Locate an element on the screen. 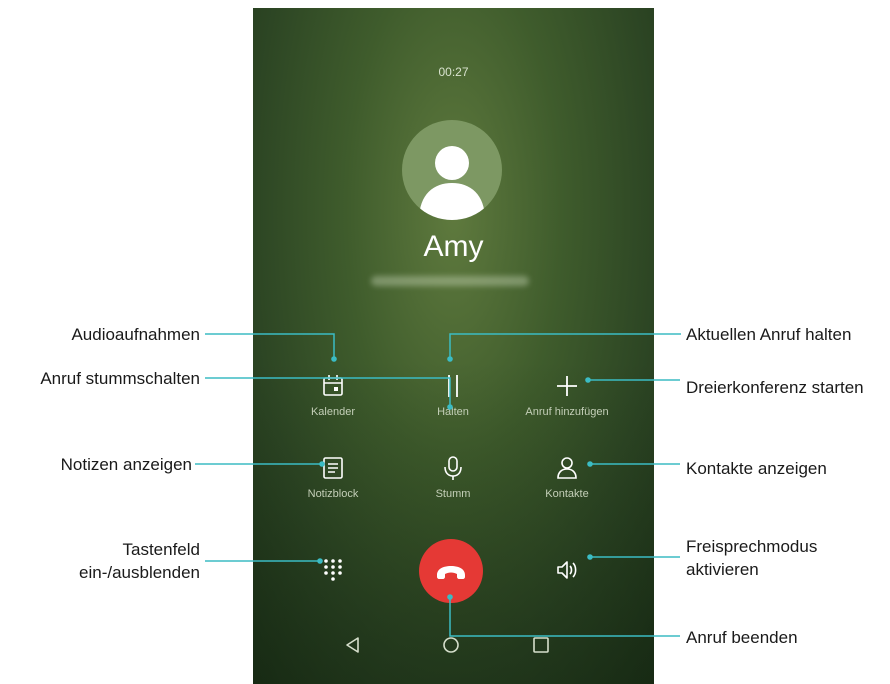  annotation-speaker-line1: Freisprechmodus is located at coordinates (752, 546).